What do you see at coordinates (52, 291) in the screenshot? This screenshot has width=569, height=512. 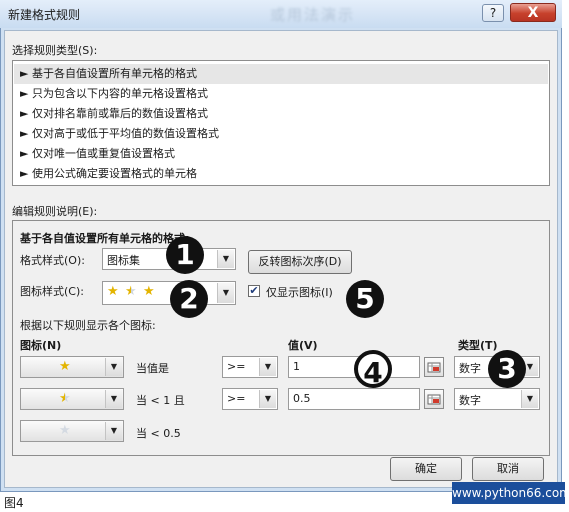 I see `icon-style-label: 图标样式(C):` at bounding box center [52, 291].